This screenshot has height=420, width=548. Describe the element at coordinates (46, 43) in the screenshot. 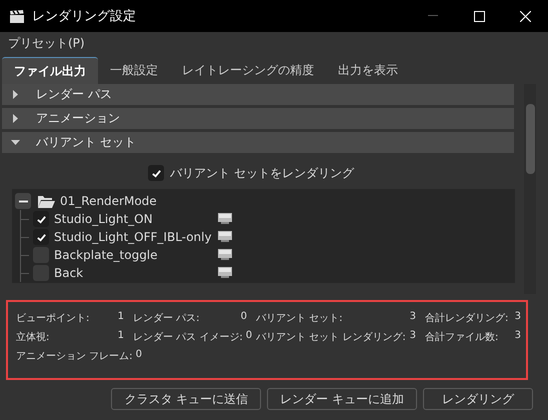

I see `menu-item: プリセット(P)` at that location.